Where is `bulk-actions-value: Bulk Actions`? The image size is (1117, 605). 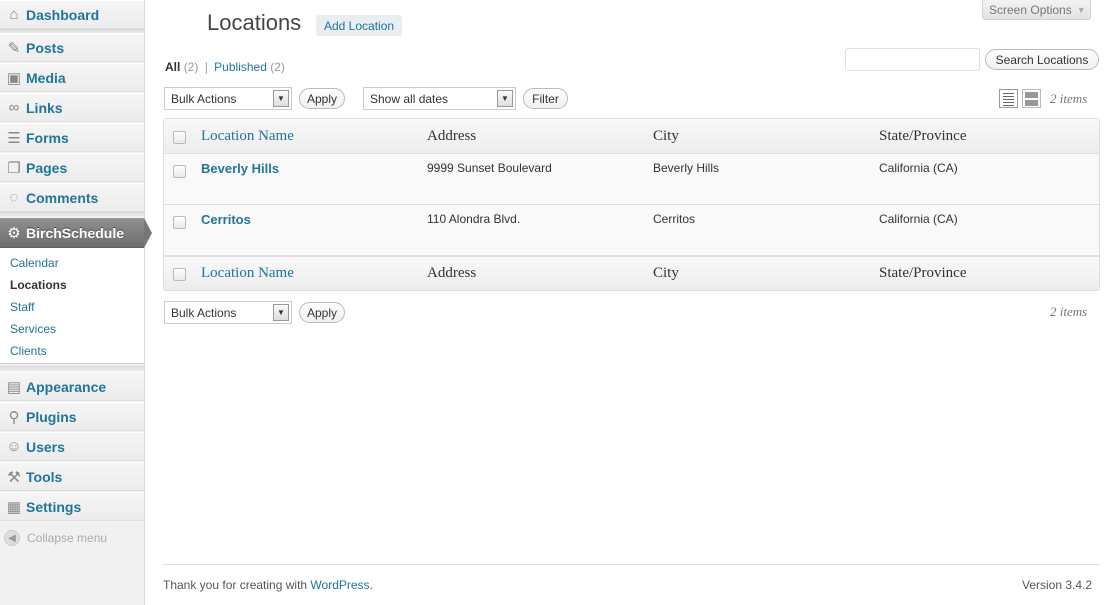
bulk-actions-value: Bulk Actions is located at coordinates (204, 98).